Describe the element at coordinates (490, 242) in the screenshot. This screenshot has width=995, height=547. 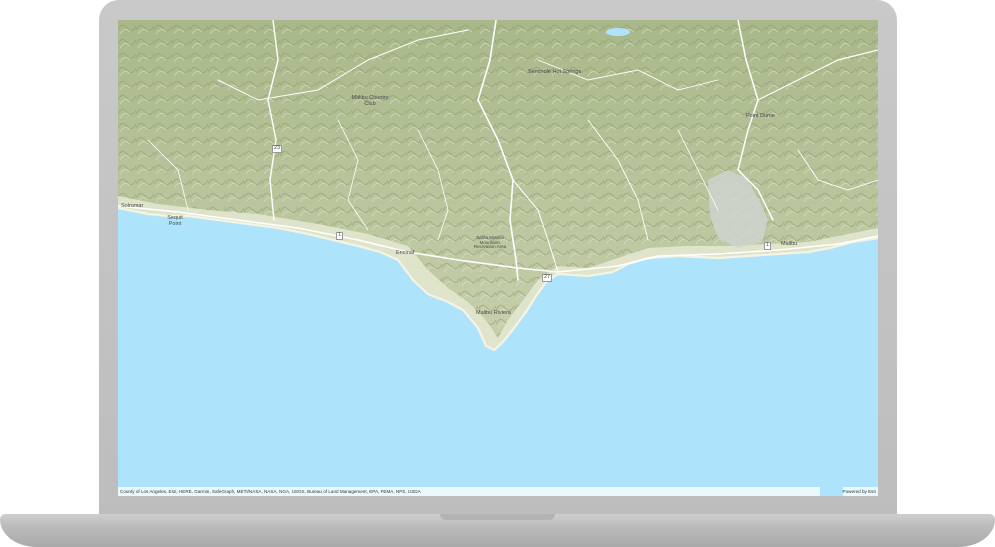
I see `place-label-santa-monica-mountains: Santa Monica Mountains Recreation Area` at that location.